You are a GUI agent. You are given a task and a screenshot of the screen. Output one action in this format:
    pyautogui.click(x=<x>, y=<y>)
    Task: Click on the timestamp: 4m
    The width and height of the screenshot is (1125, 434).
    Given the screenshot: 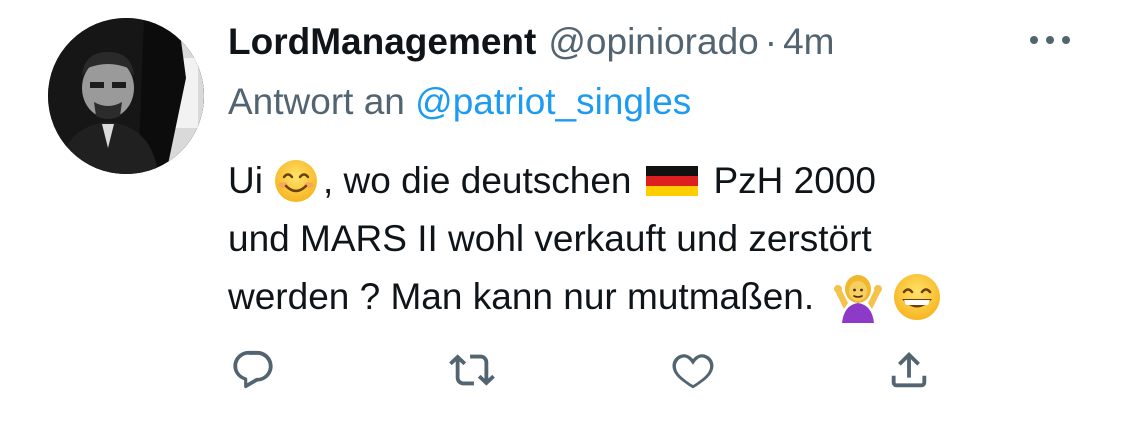 What is the action you would take?
    pyautogui.click(x=808, y=42)
    